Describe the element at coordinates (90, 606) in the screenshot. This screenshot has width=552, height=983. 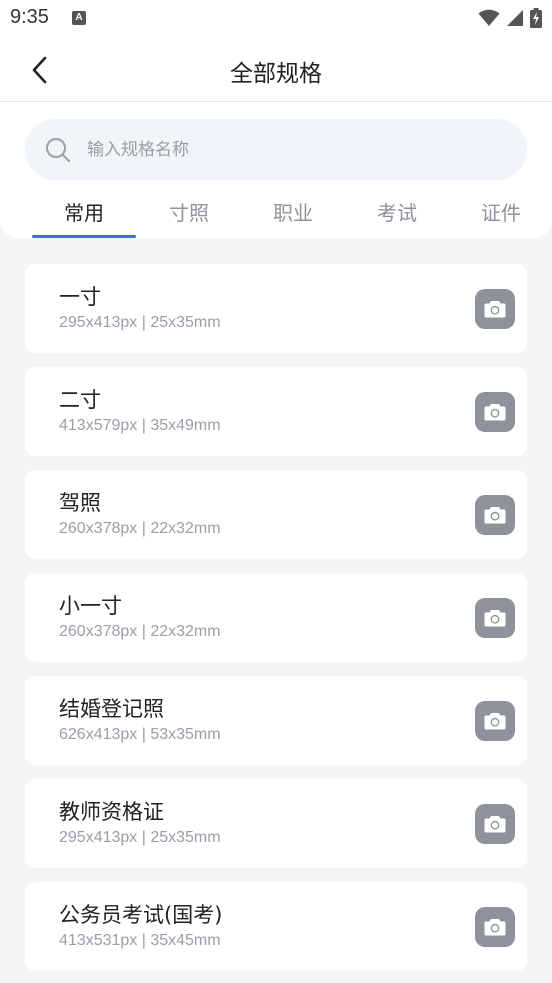
I see `spec-name: 小一寸` at that location.